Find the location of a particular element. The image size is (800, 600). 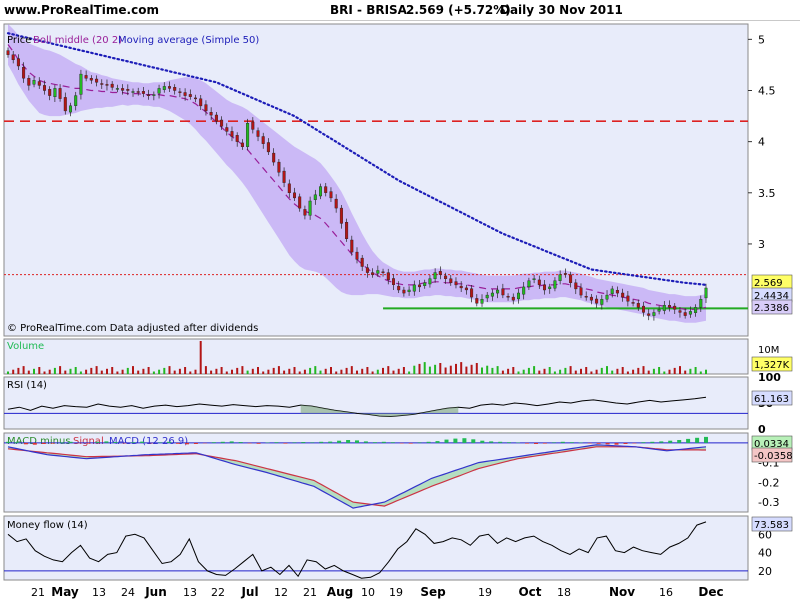

legend-price: Price is located at coordinates (19, 40).